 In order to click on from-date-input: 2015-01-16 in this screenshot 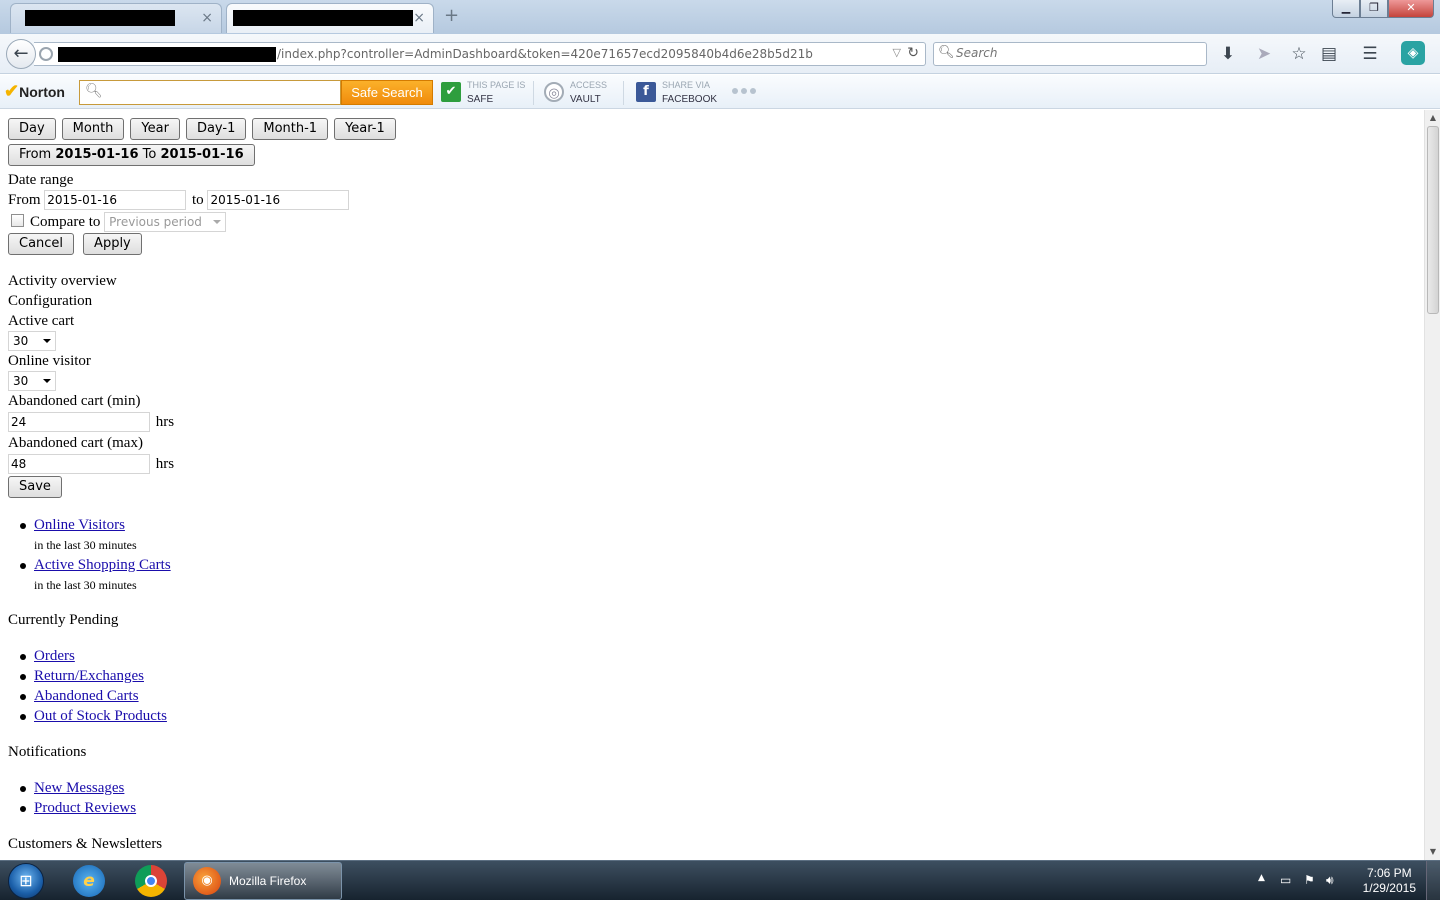, I will do `click(115, 200)`.